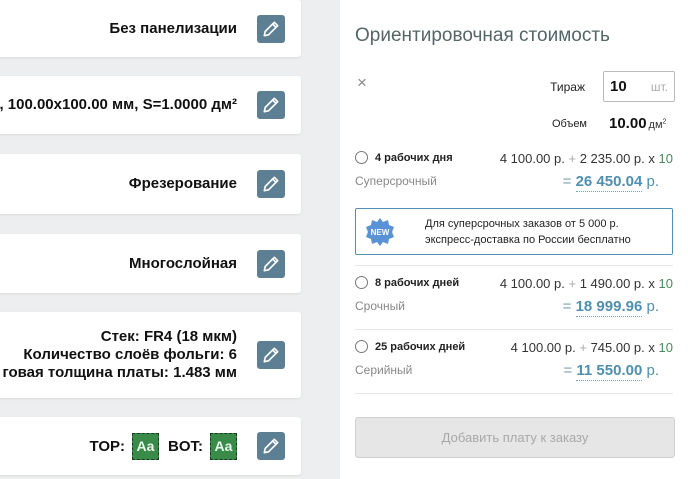 The image size is (688, 479). What do you see at coordinates (569, 124) in the screenshot?
I see `volume-label: Объем` at bounding box center [569, 124].